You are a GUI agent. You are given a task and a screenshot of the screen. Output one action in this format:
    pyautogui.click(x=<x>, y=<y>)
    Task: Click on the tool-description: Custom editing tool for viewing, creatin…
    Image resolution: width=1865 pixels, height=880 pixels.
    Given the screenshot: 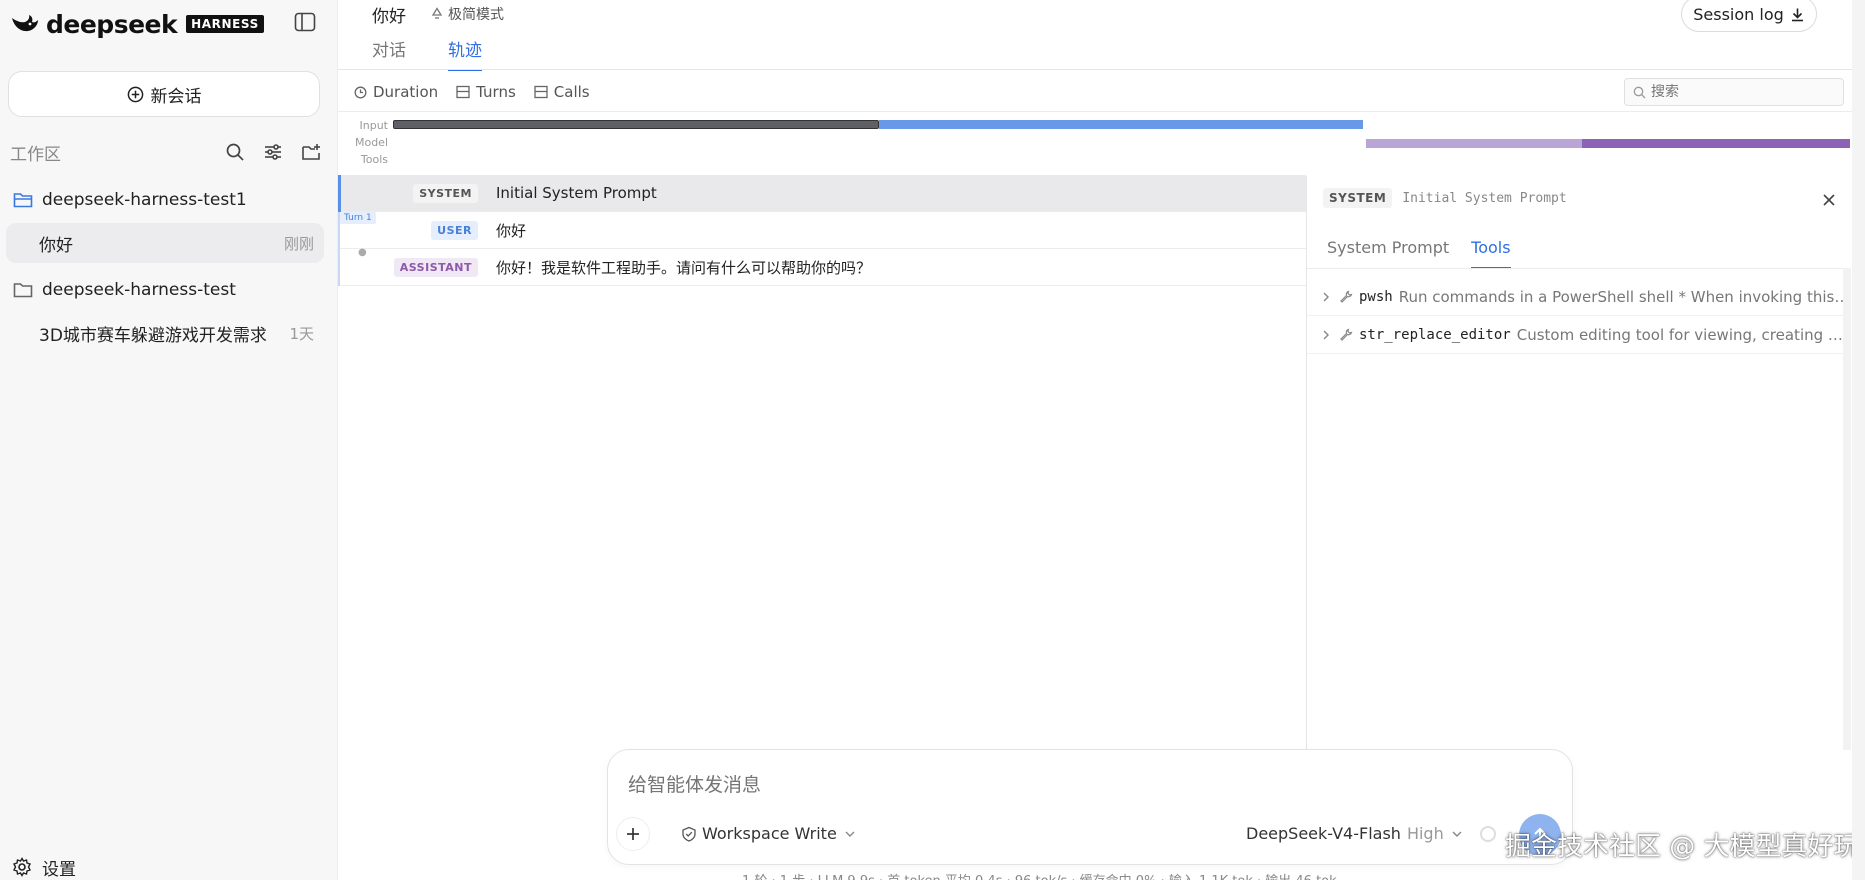 What is the action you would take?
    pyautogui.click(x=1683, y=334)
    